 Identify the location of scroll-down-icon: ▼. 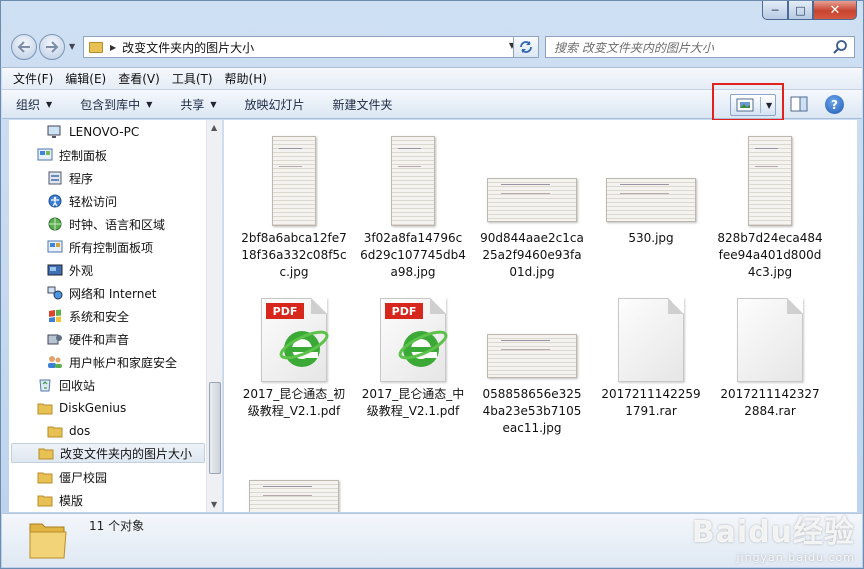
(214, 504).